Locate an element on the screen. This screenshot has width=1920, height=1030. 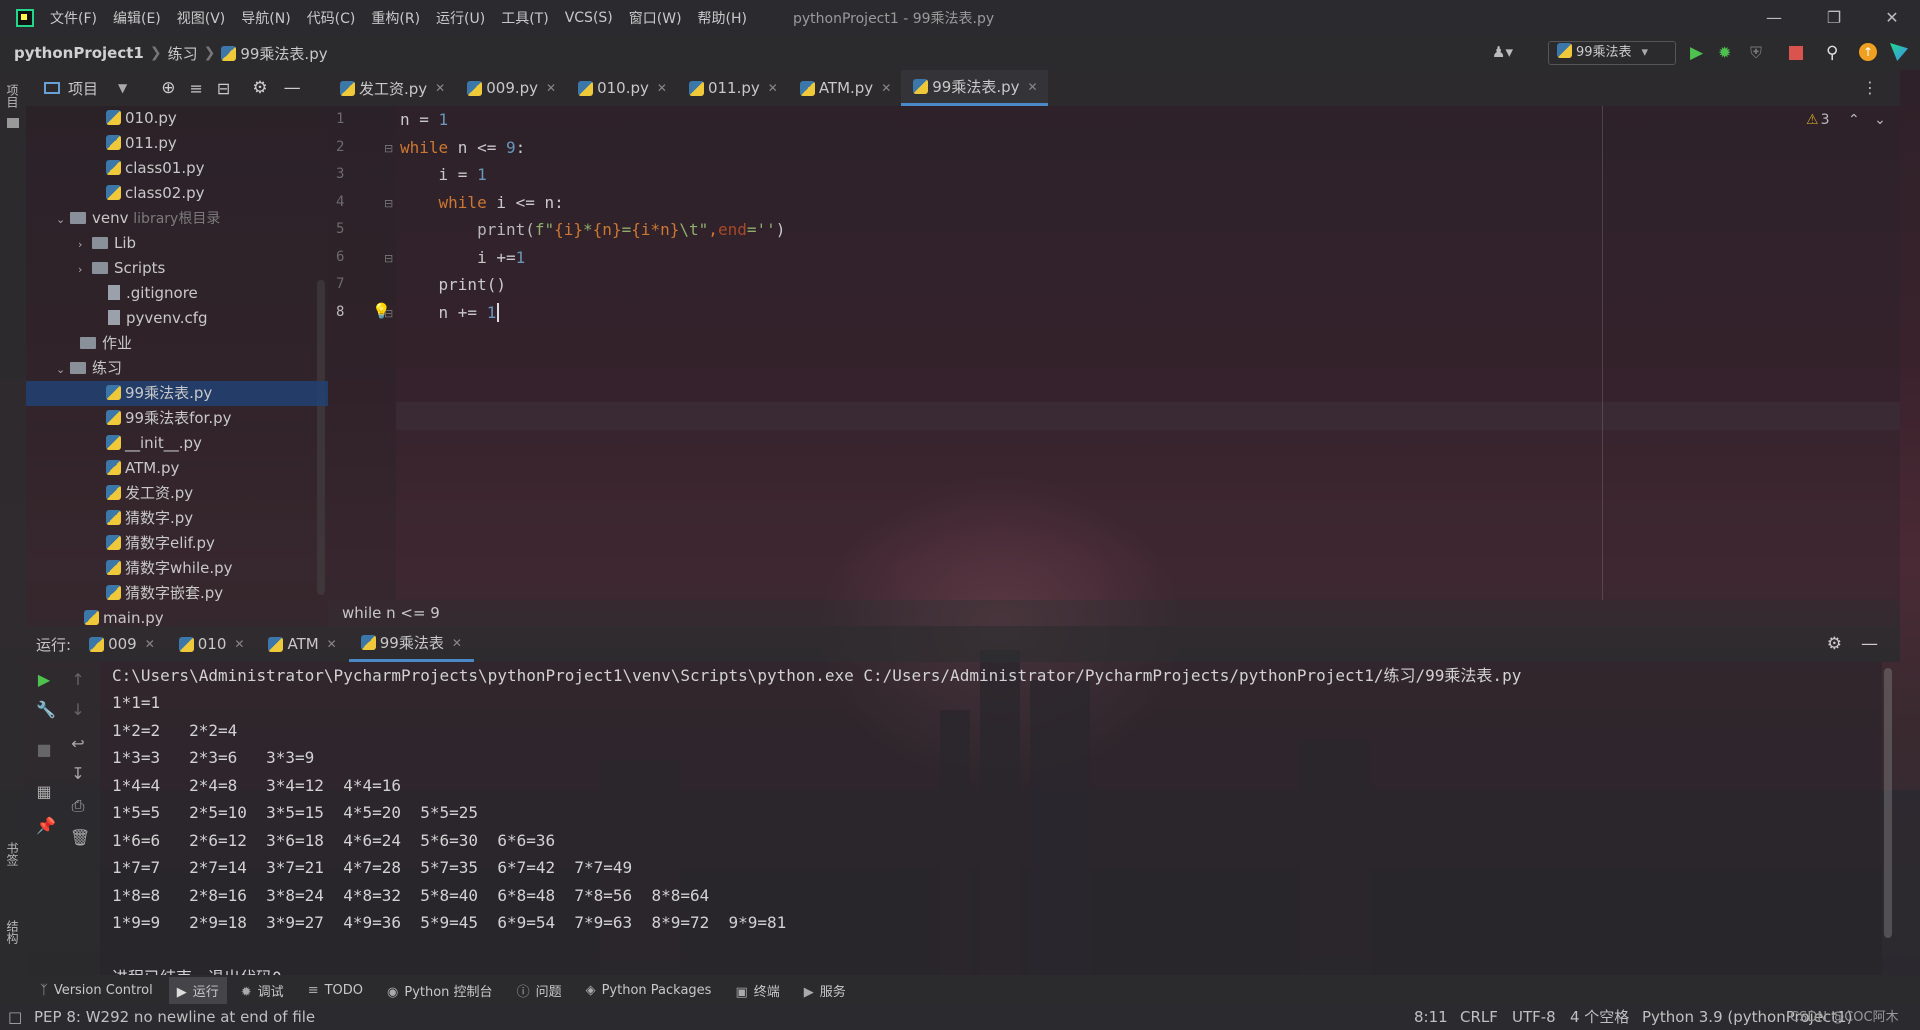
tree-item: pyvenv.cfg is located at coordinates (158, 318).